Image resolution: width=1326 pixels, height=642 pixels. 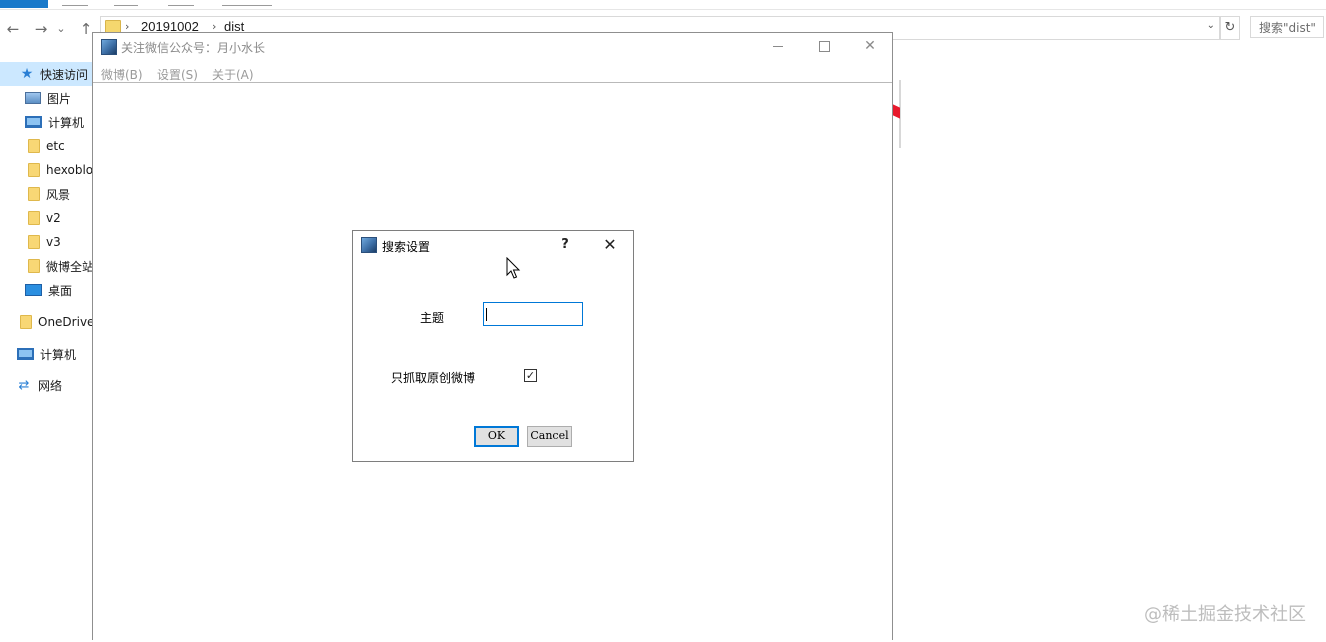 I want to click on back-button: ←, so click(x=13, y=29).